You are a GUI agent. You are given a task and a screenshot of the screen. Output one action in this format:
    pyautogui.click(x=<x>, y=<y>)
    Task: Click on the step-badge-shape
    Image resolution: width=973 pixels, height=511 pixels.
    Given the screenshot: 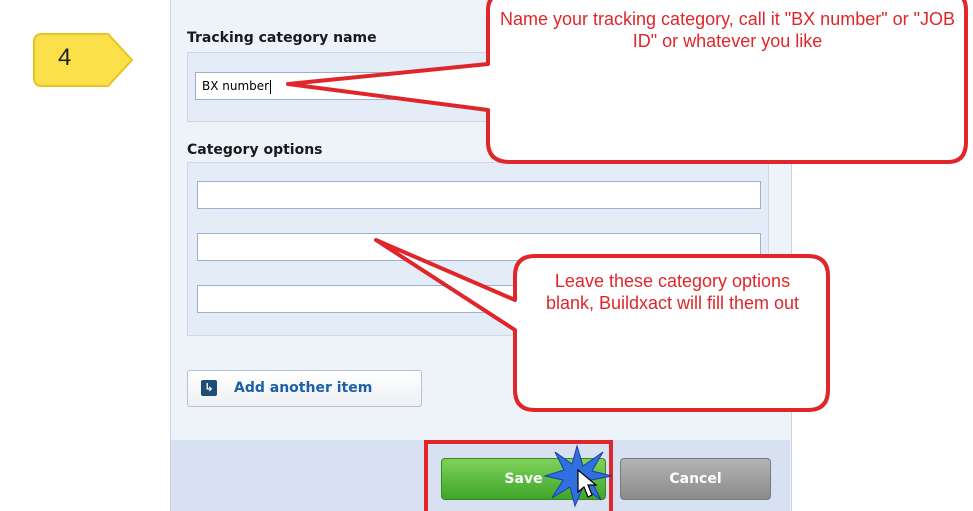 What is the action you would take?
    pyautogui.click(x=83, y=60)
    